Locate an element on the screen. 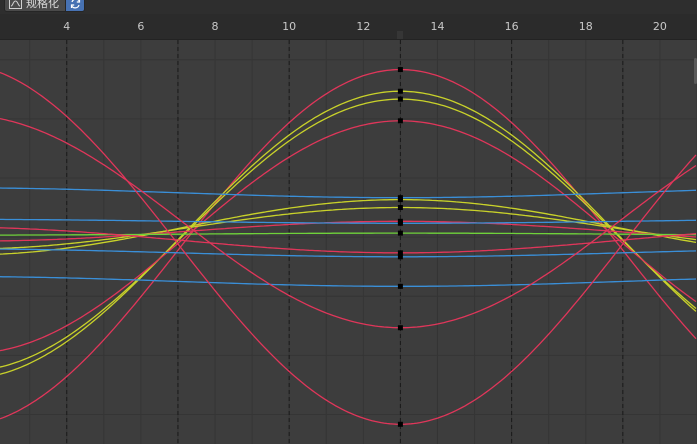 The height and width of the screenshot is (444, 697). graph-editor-header: 规格化 is located at coordinates (348, 7).